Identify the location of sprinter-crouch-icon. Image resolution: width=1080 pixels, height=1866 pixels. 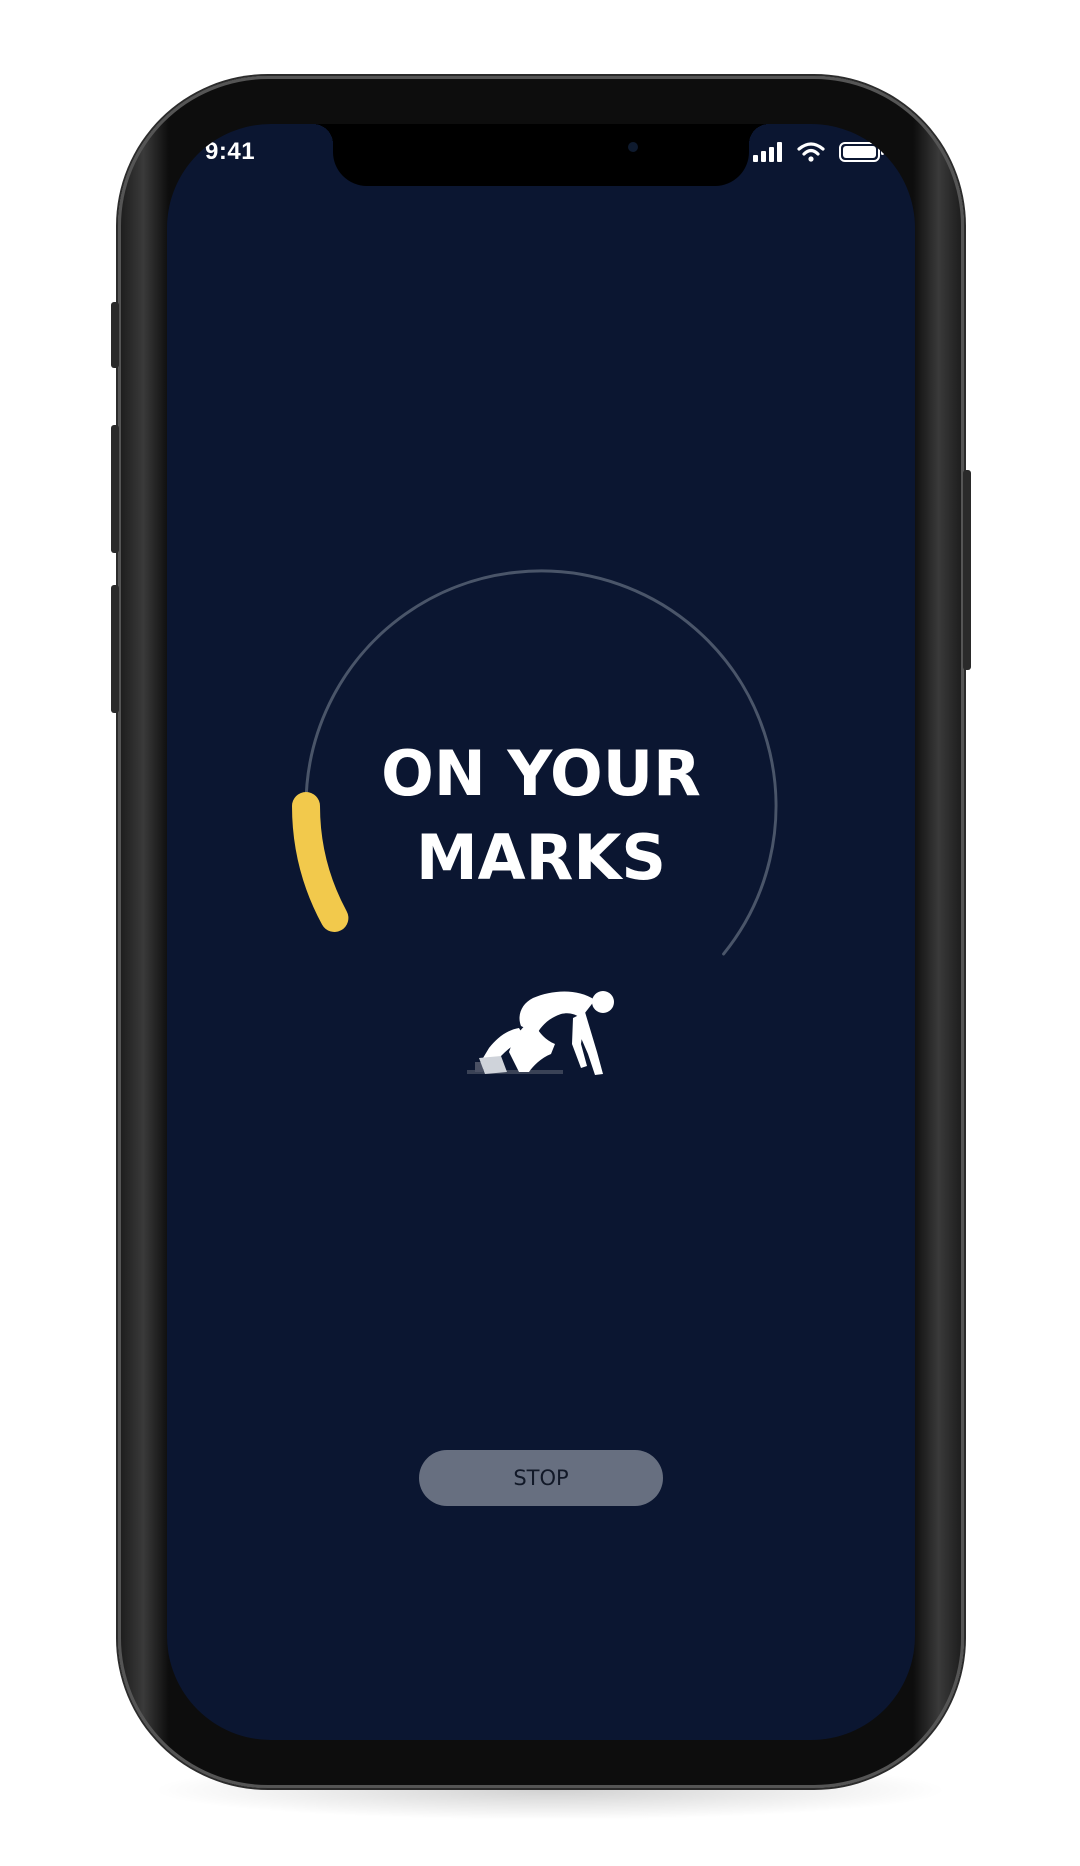
(540, 1033).